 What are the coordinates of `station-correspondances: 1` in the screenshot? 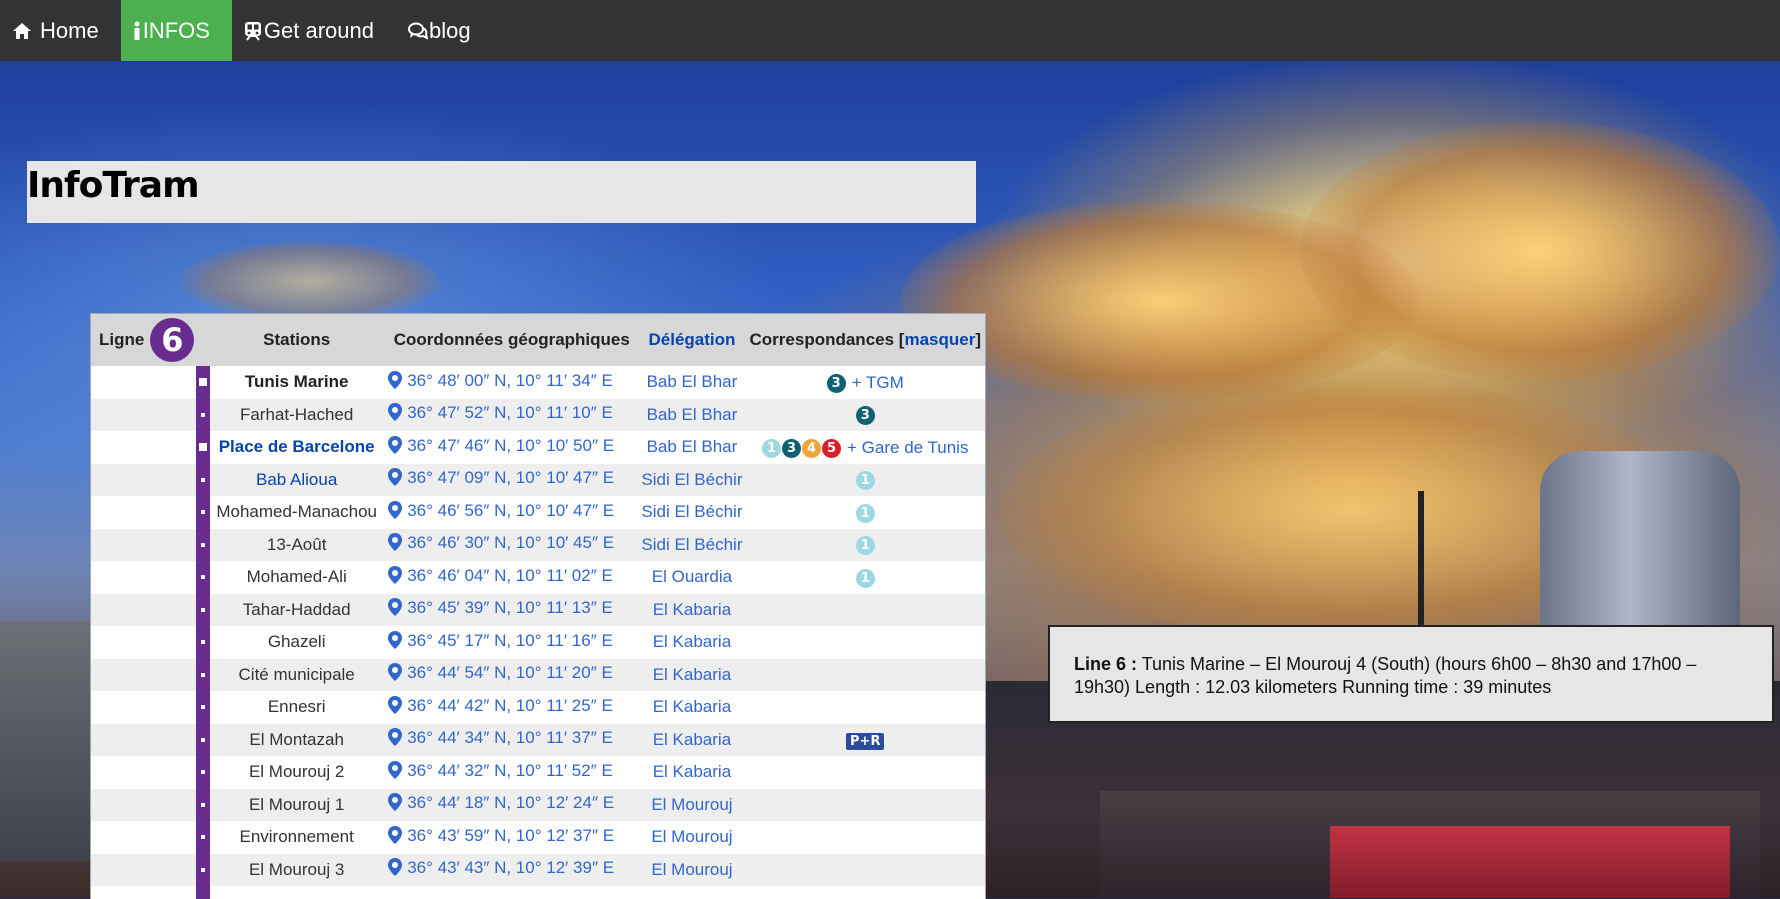 It's located at (865, 545).